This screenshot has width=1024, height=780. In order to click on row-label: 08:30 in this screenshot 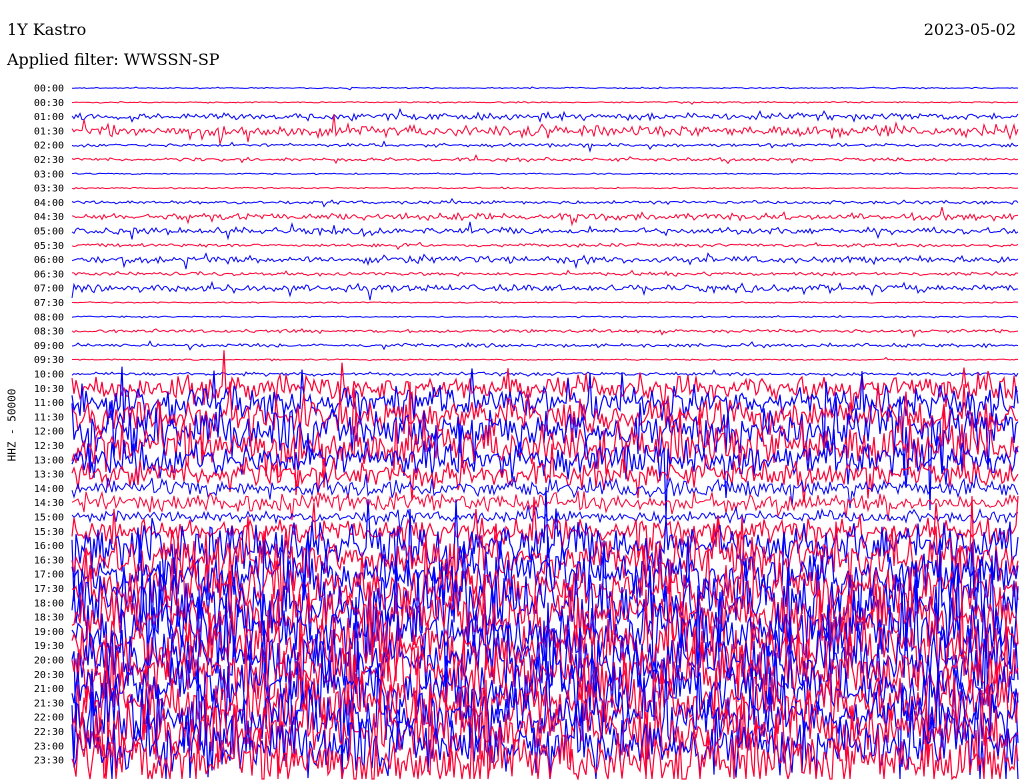, I will do `click(49, 332)`.